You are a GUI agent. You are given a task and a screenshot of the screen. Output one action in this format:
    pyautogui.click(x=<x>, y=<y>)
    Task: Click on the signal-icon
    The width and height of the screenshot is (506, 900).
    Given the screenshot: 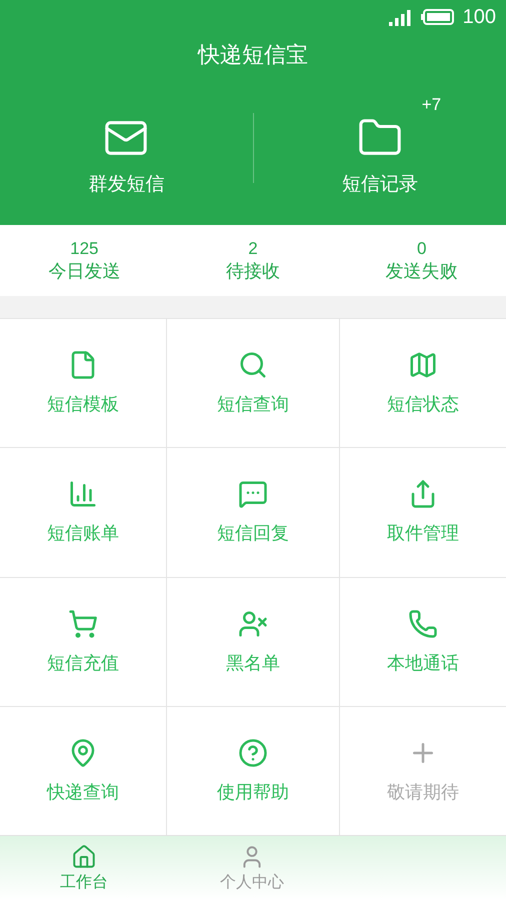 What is the action you would take?
    pyautogui.click(x=399, y=17)
    